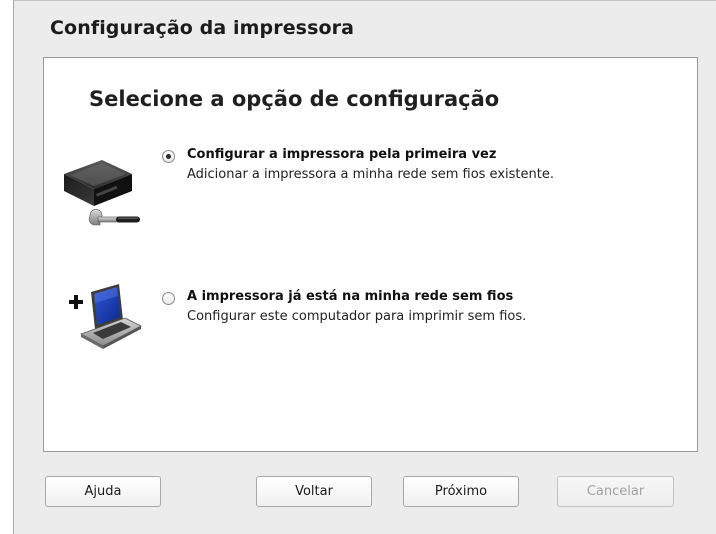 The height and width of the screenshot is (534, 716). What do you see at coordinates (107, 321) in the screenshot?
I see `add-laptop-icon` at bounding box center [107, 321].